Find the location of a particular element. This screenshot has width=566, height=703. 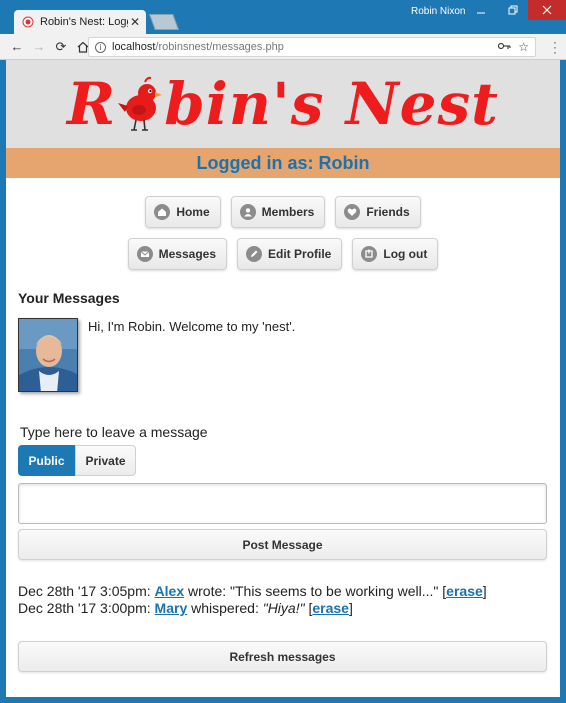

logo-text-end: bin's Nest is located at coordinates (331, 104).